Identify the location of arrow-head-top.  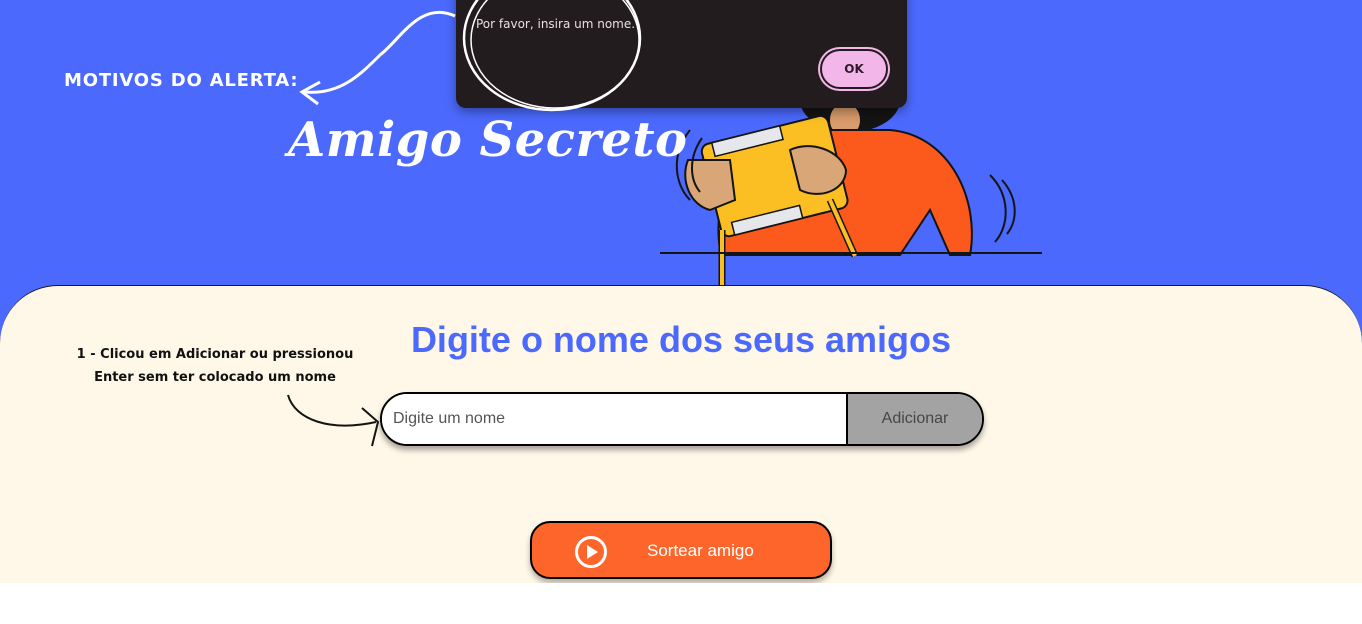
(310, 93).